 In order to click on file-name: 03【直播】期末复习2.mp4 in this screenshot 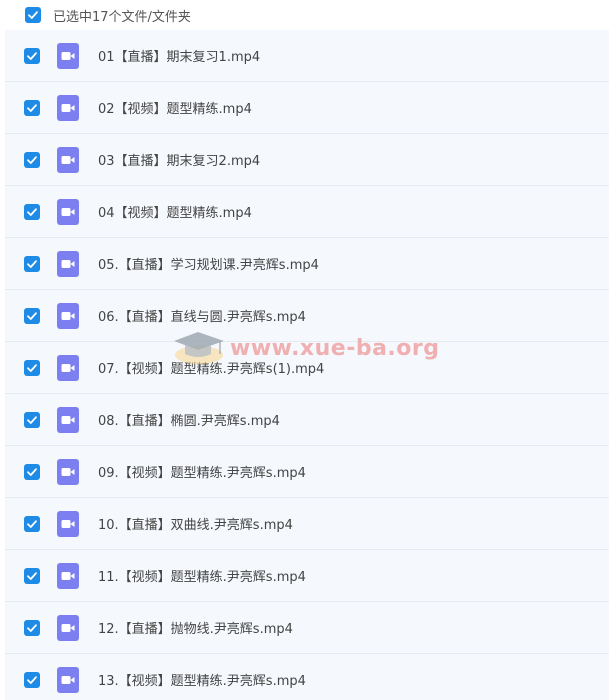, I will do `click(179, 159)`.